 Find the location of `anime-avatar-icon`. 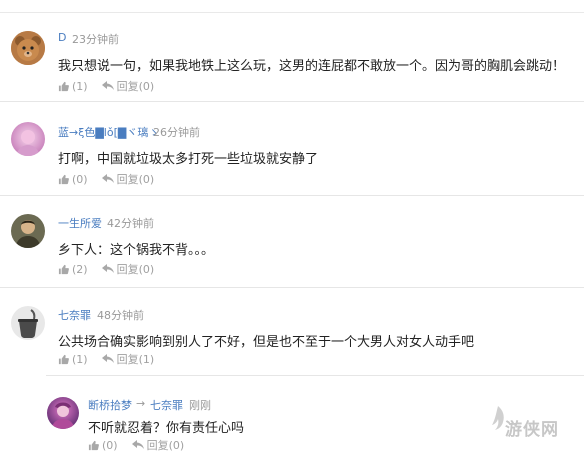

anime-avatar-icon is located at coordinates (63, 413).